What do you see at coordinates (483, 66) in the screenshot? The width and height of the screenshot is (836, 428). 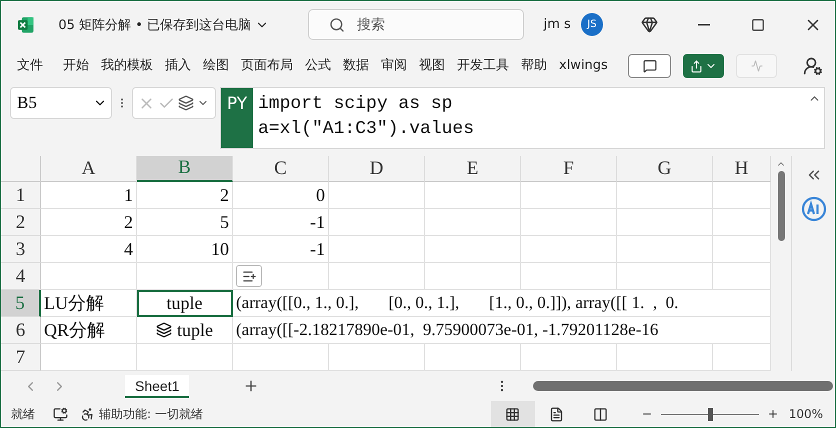 I see `ribbon-tab: 开发工具` at bounding box center [483, 66].